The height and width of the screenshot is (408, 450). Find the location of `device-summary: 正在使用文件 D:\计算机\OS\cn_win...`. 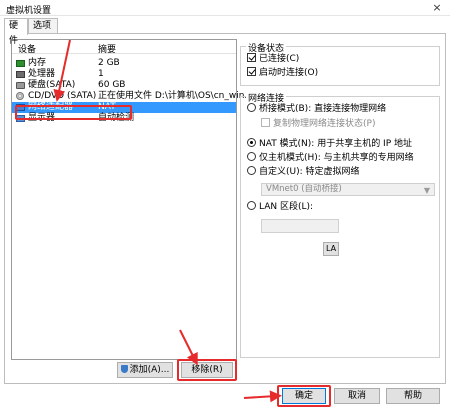

device-summary: 正在使用文件 D:\计算机\OS\cn_win... is located at coordinates (176, 96).